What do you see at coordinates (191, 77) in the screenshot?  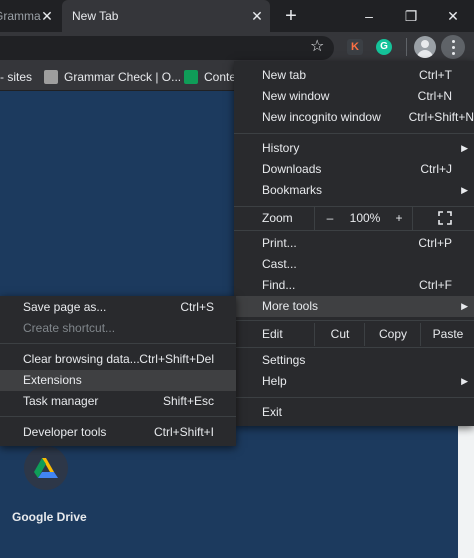 I see `sheets-icon` at bounding box center [191, 77].